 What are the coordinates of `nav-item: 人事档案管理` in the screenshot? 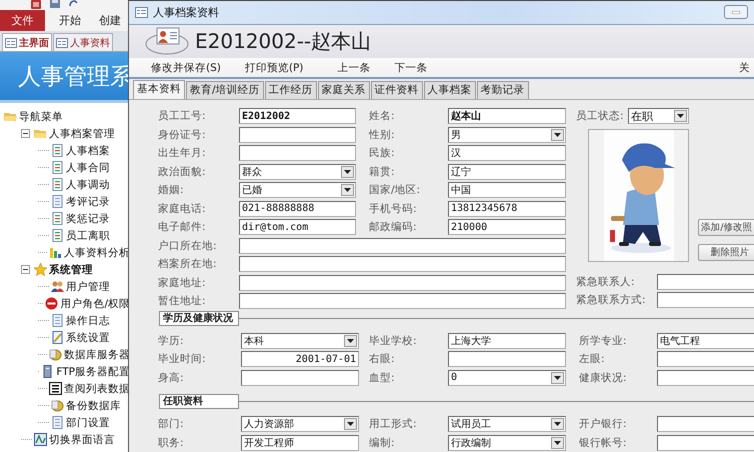 It's located at (82, 133).